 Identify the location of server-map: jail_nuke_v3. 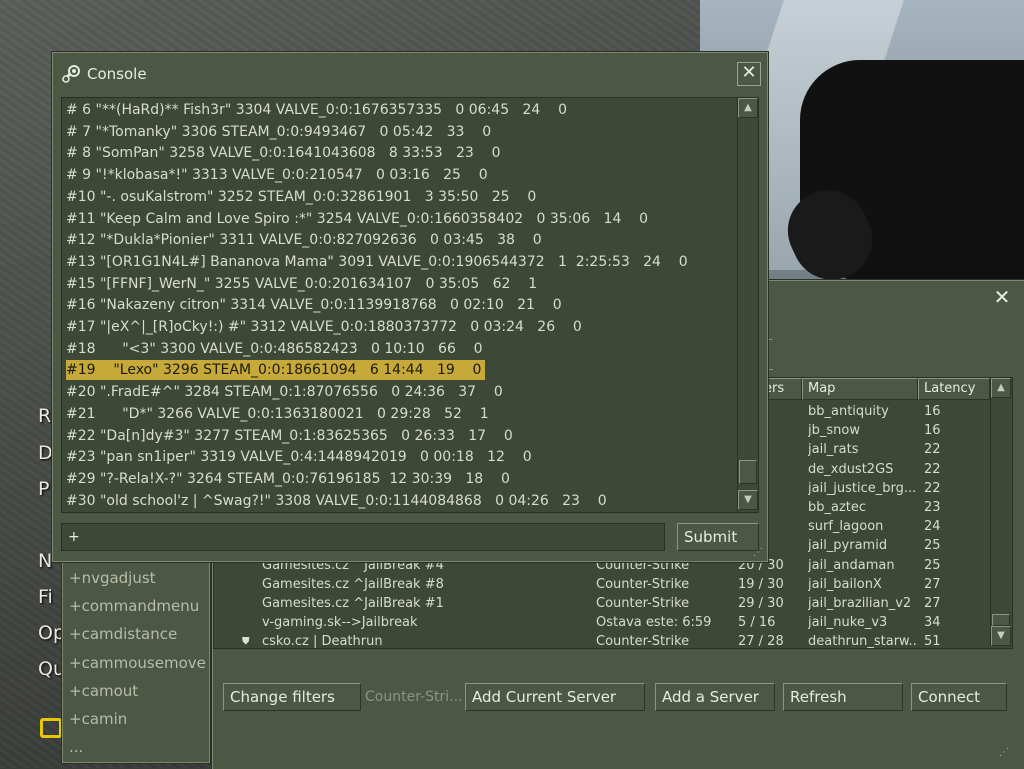
(848, 623).